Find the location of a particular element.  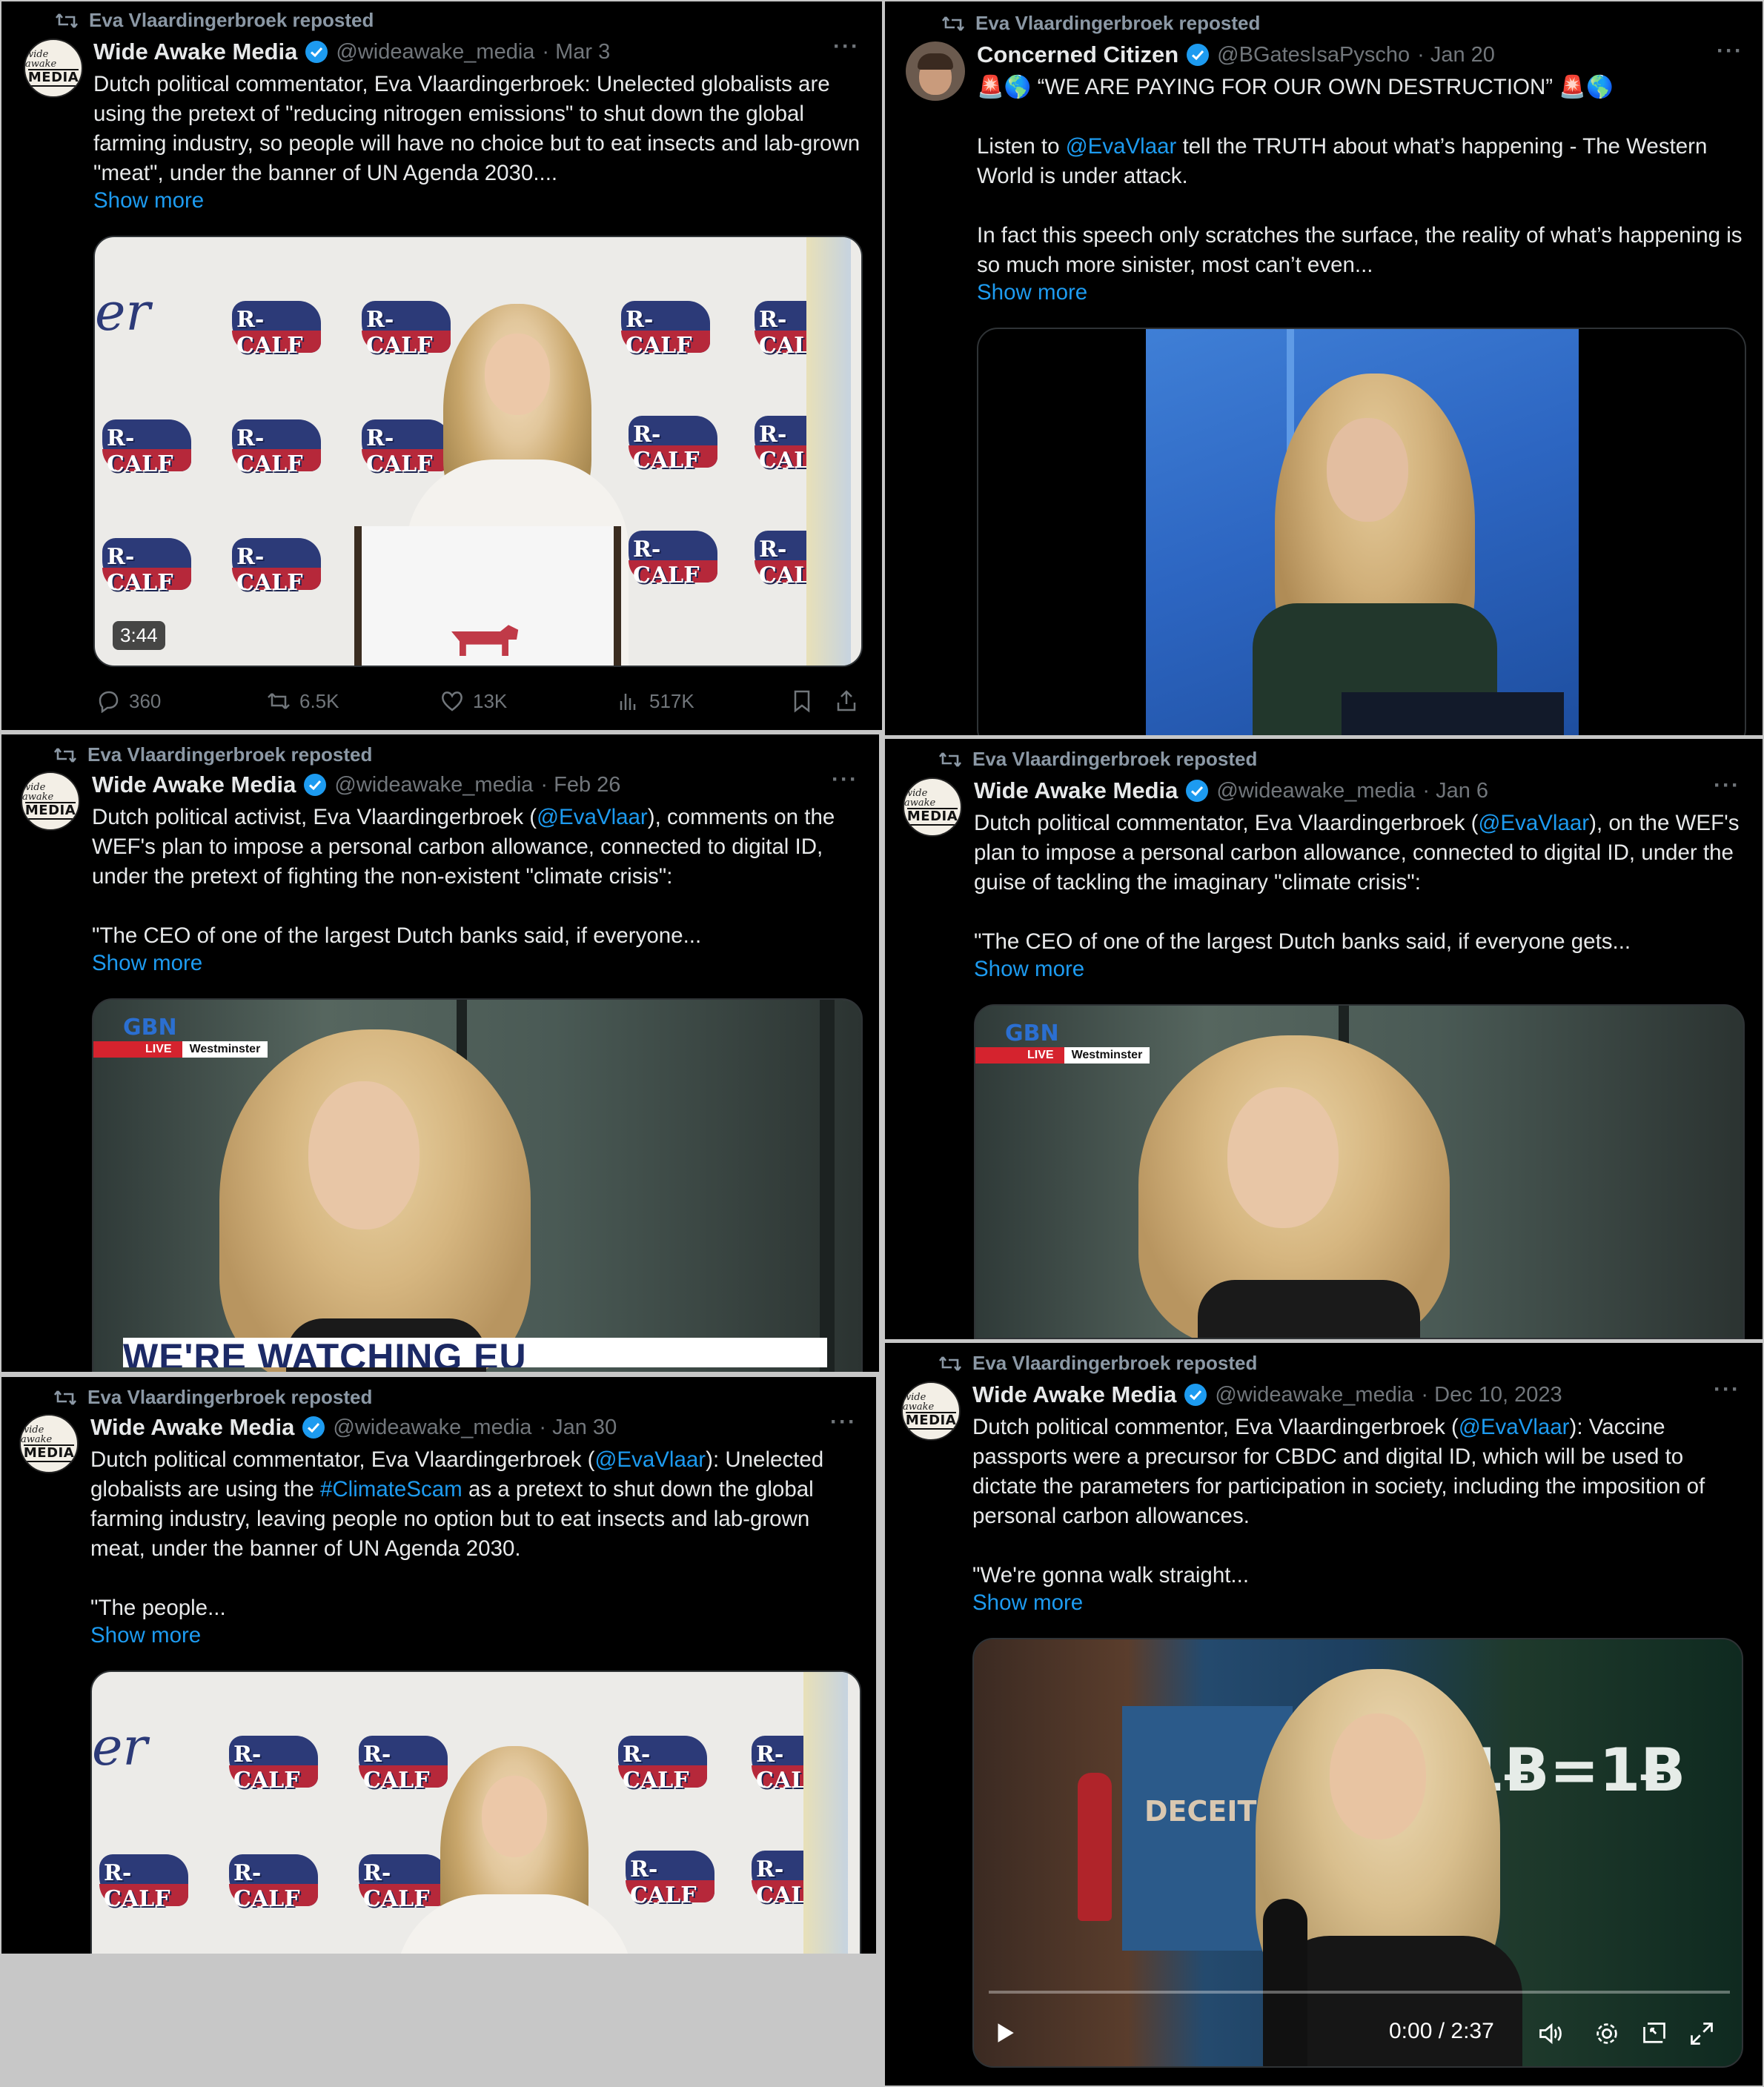

pip-icon is located at coordinates (1655, 2033).